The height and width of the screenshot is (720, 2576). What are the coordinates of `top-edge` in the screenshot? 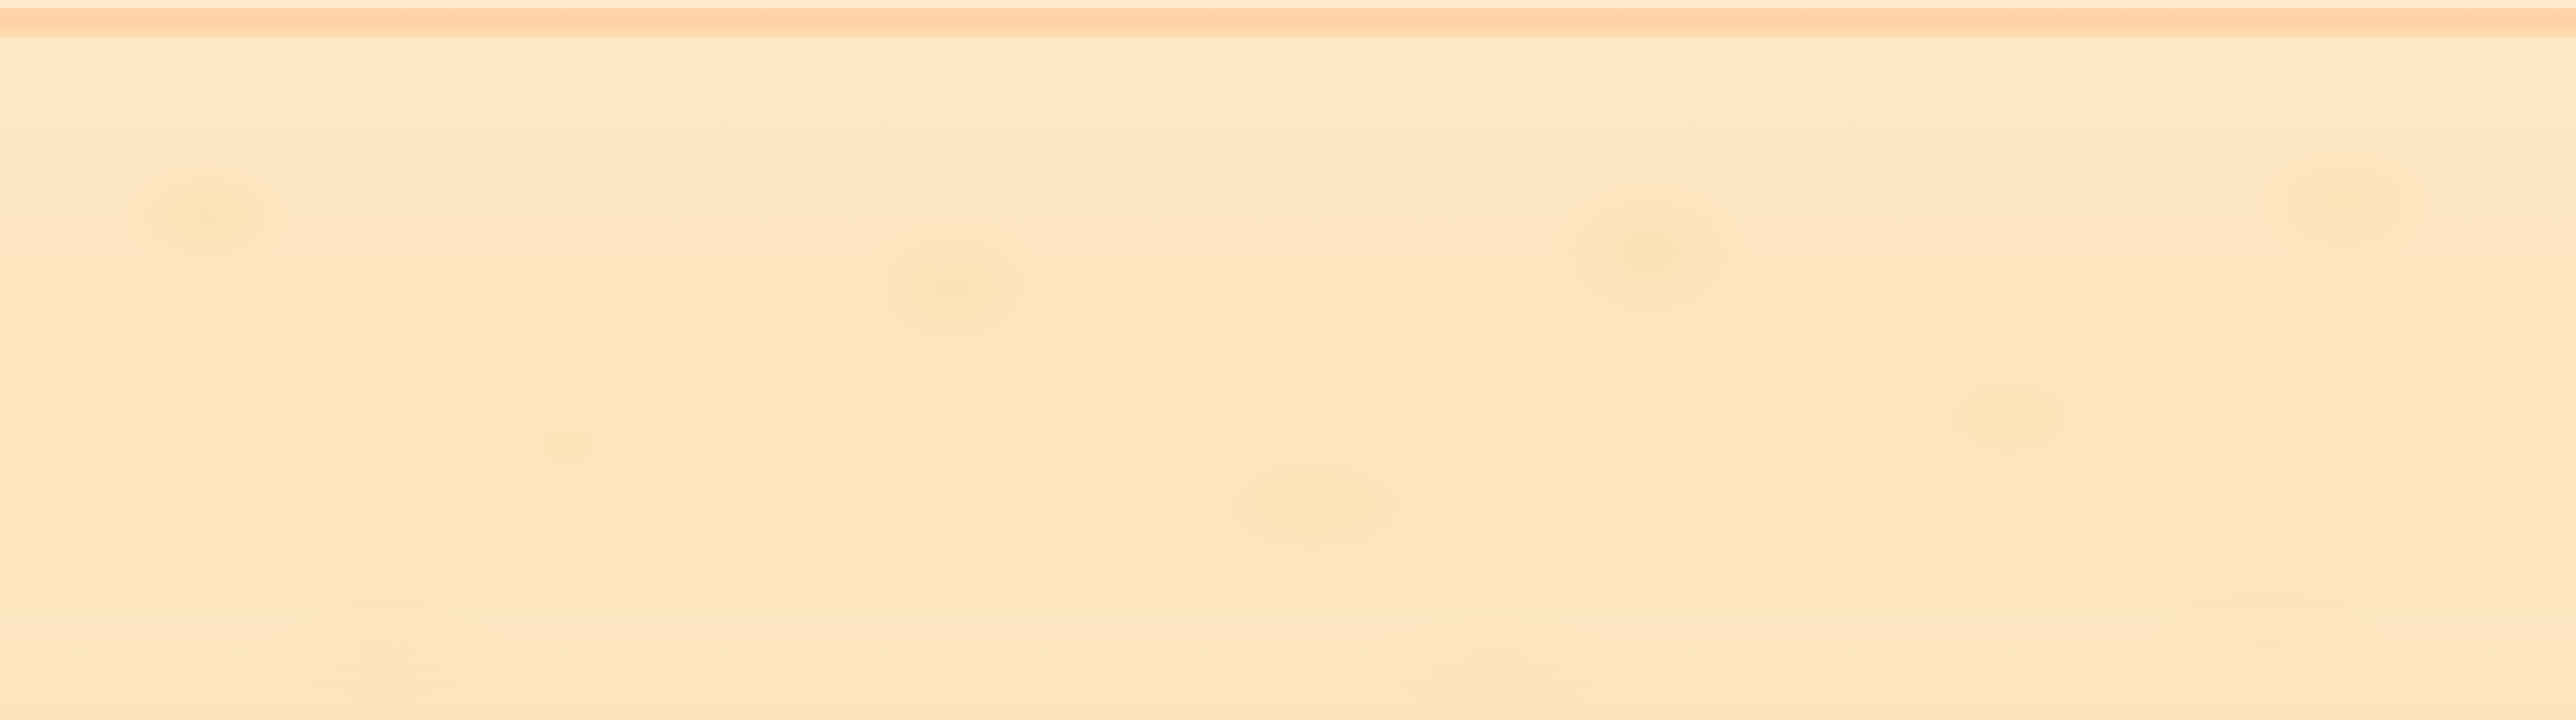 It's located at (1288, 4).